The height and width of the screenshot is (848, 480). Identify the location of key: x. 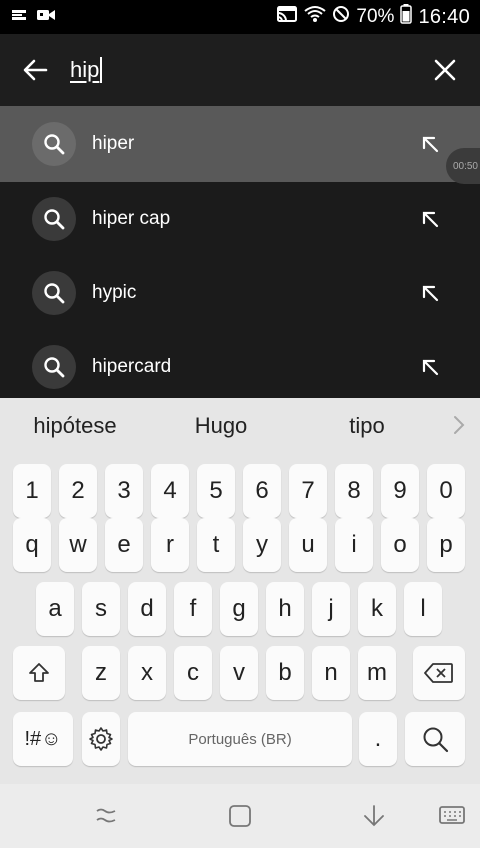
(147, 673).